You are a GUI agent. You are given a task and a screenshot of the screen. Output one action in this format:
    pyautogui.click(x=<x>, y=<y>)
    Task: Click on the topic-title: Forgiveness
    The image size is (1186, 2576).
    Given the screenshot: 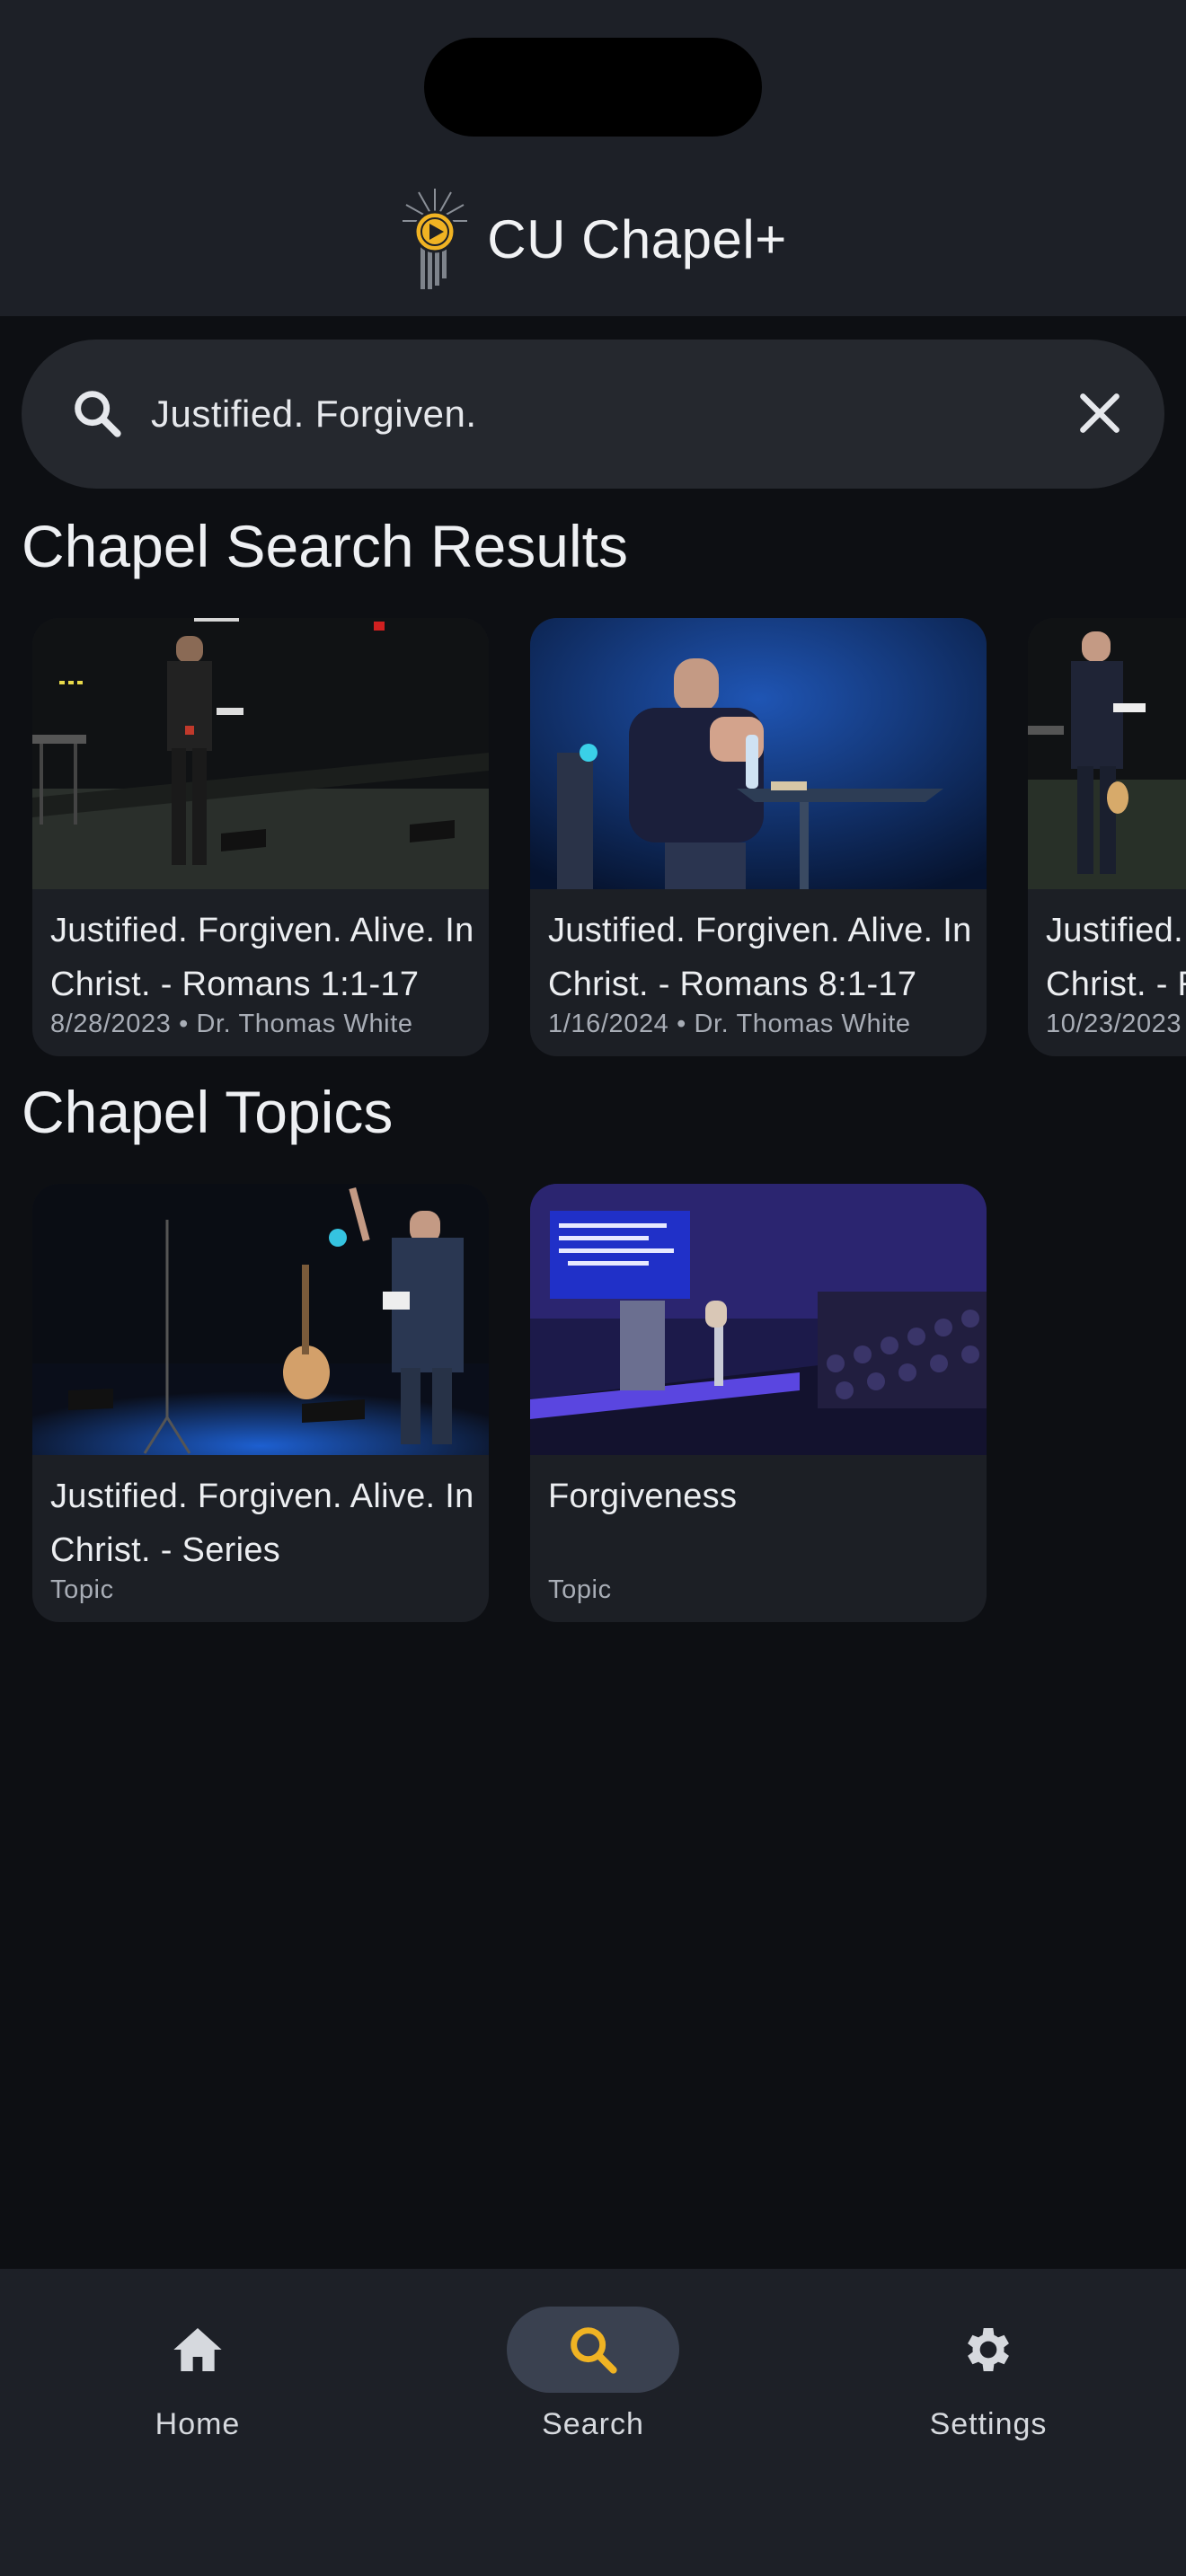 What is the action you would take?
    pyautogui.click(x=643, y=1496)
    